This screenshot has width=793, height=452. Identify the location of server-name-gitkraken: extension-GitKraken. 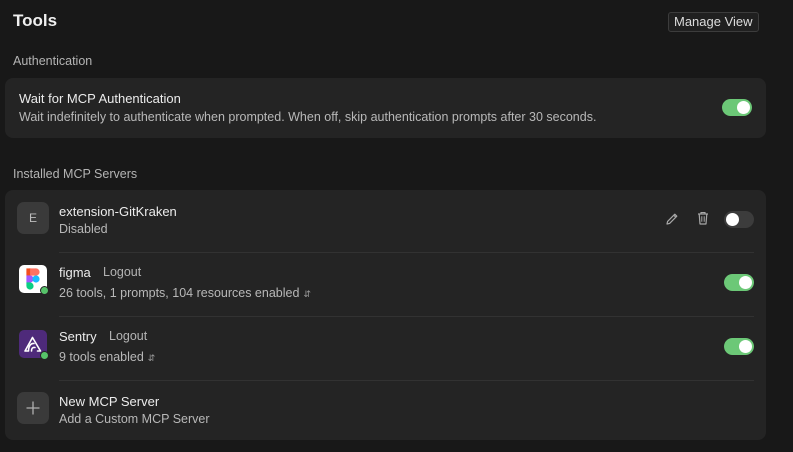
(118, 211).